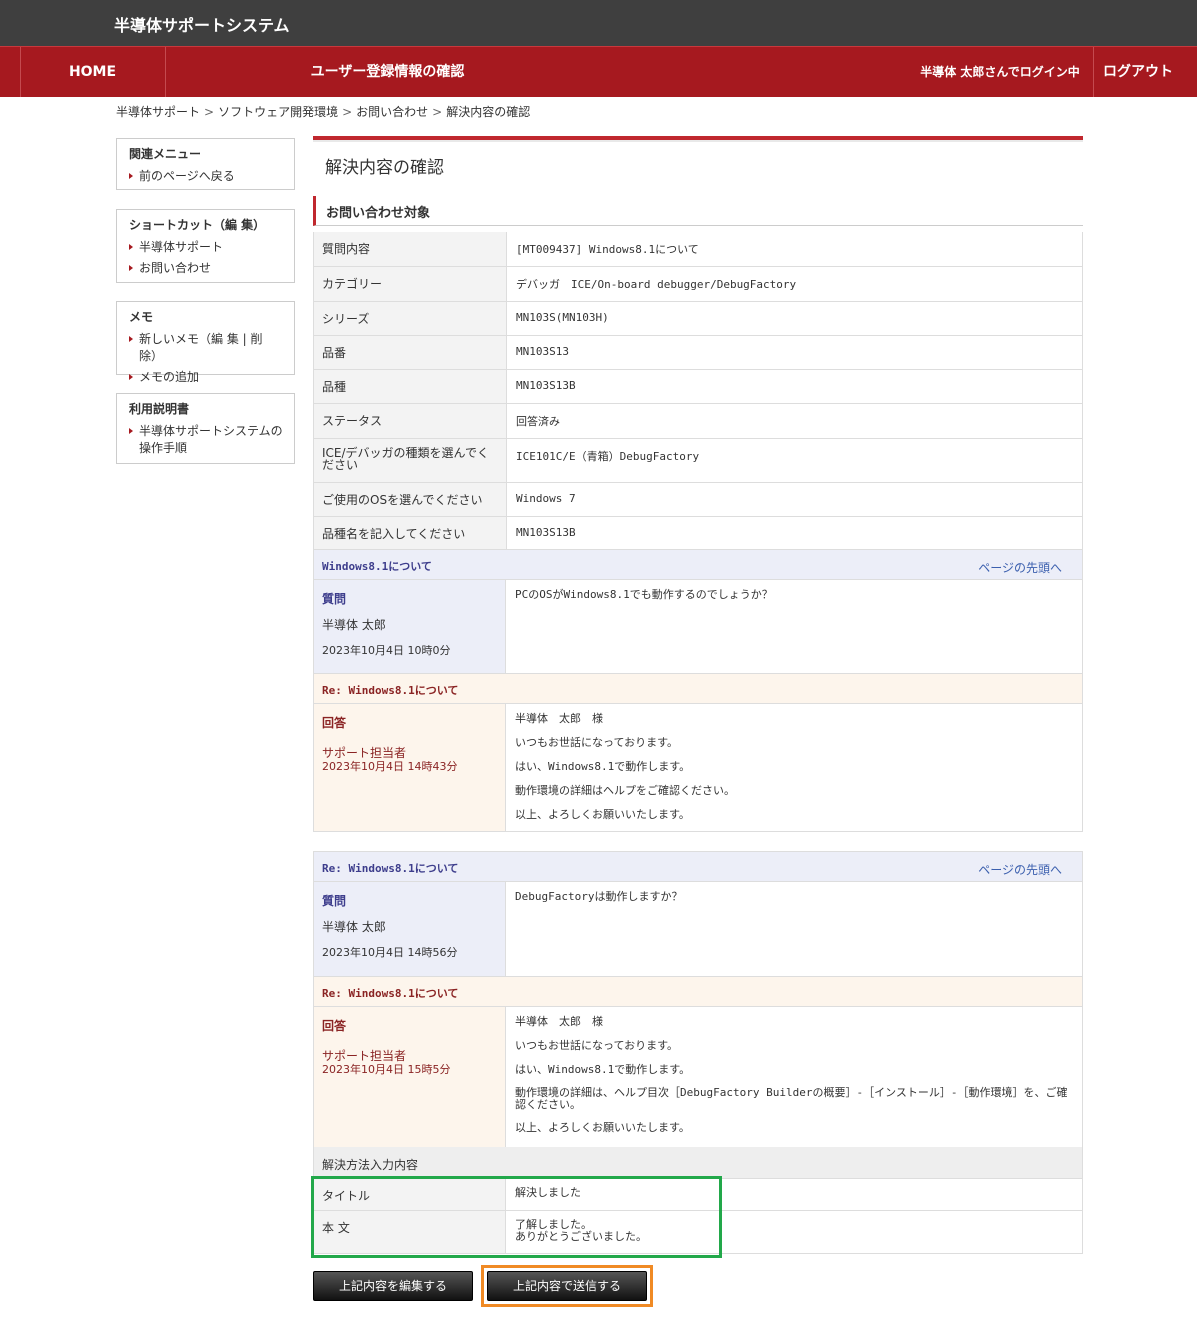  What do you see at coordinates (384, 168) in the screenshot?
I see `page-title: 解決内容の確認` at bounding box center [384, 168].